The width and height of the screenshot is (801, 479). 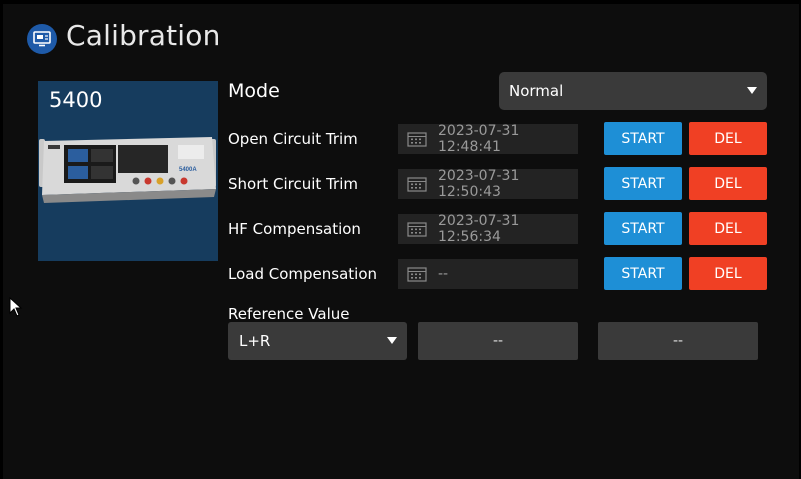 I want to click on timestamp-text: 2023-07-31 12:56:34, so click(x=479, y=229).